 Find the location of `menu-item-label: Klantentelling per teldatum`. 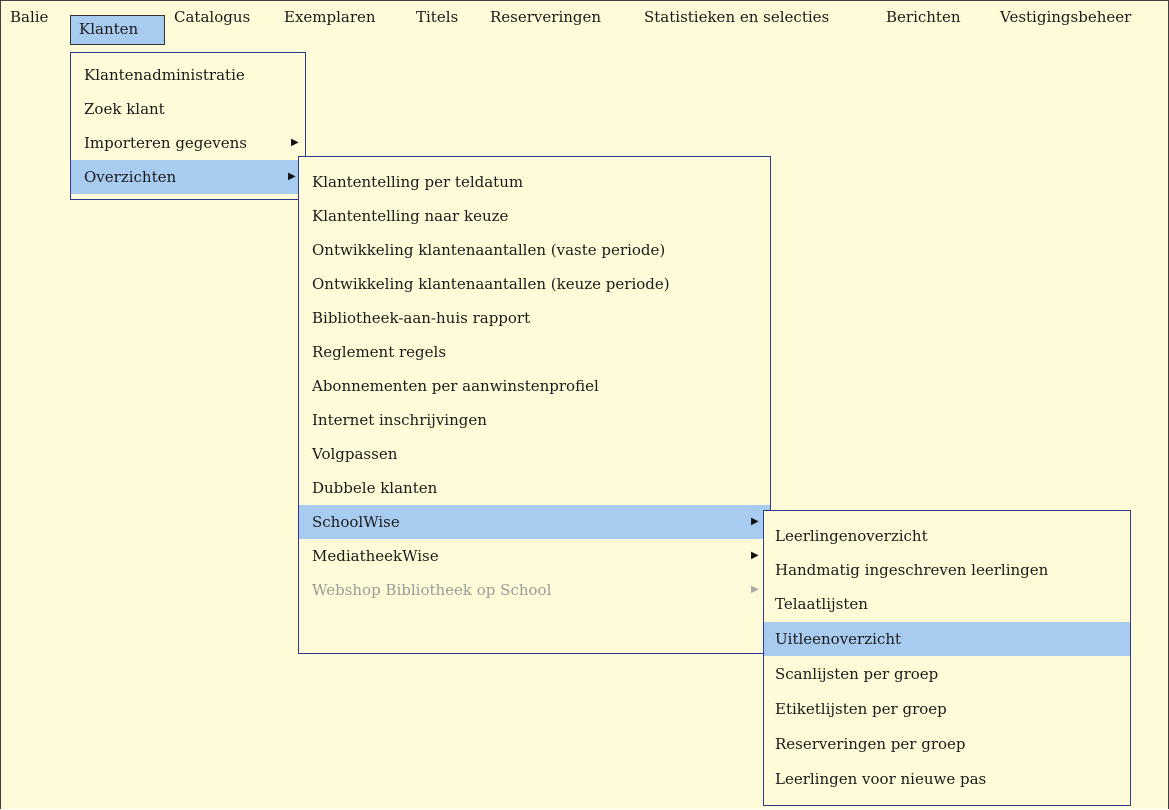

menu-item-label: Klantentelling per teldatum is located at coordinates (418, 182).